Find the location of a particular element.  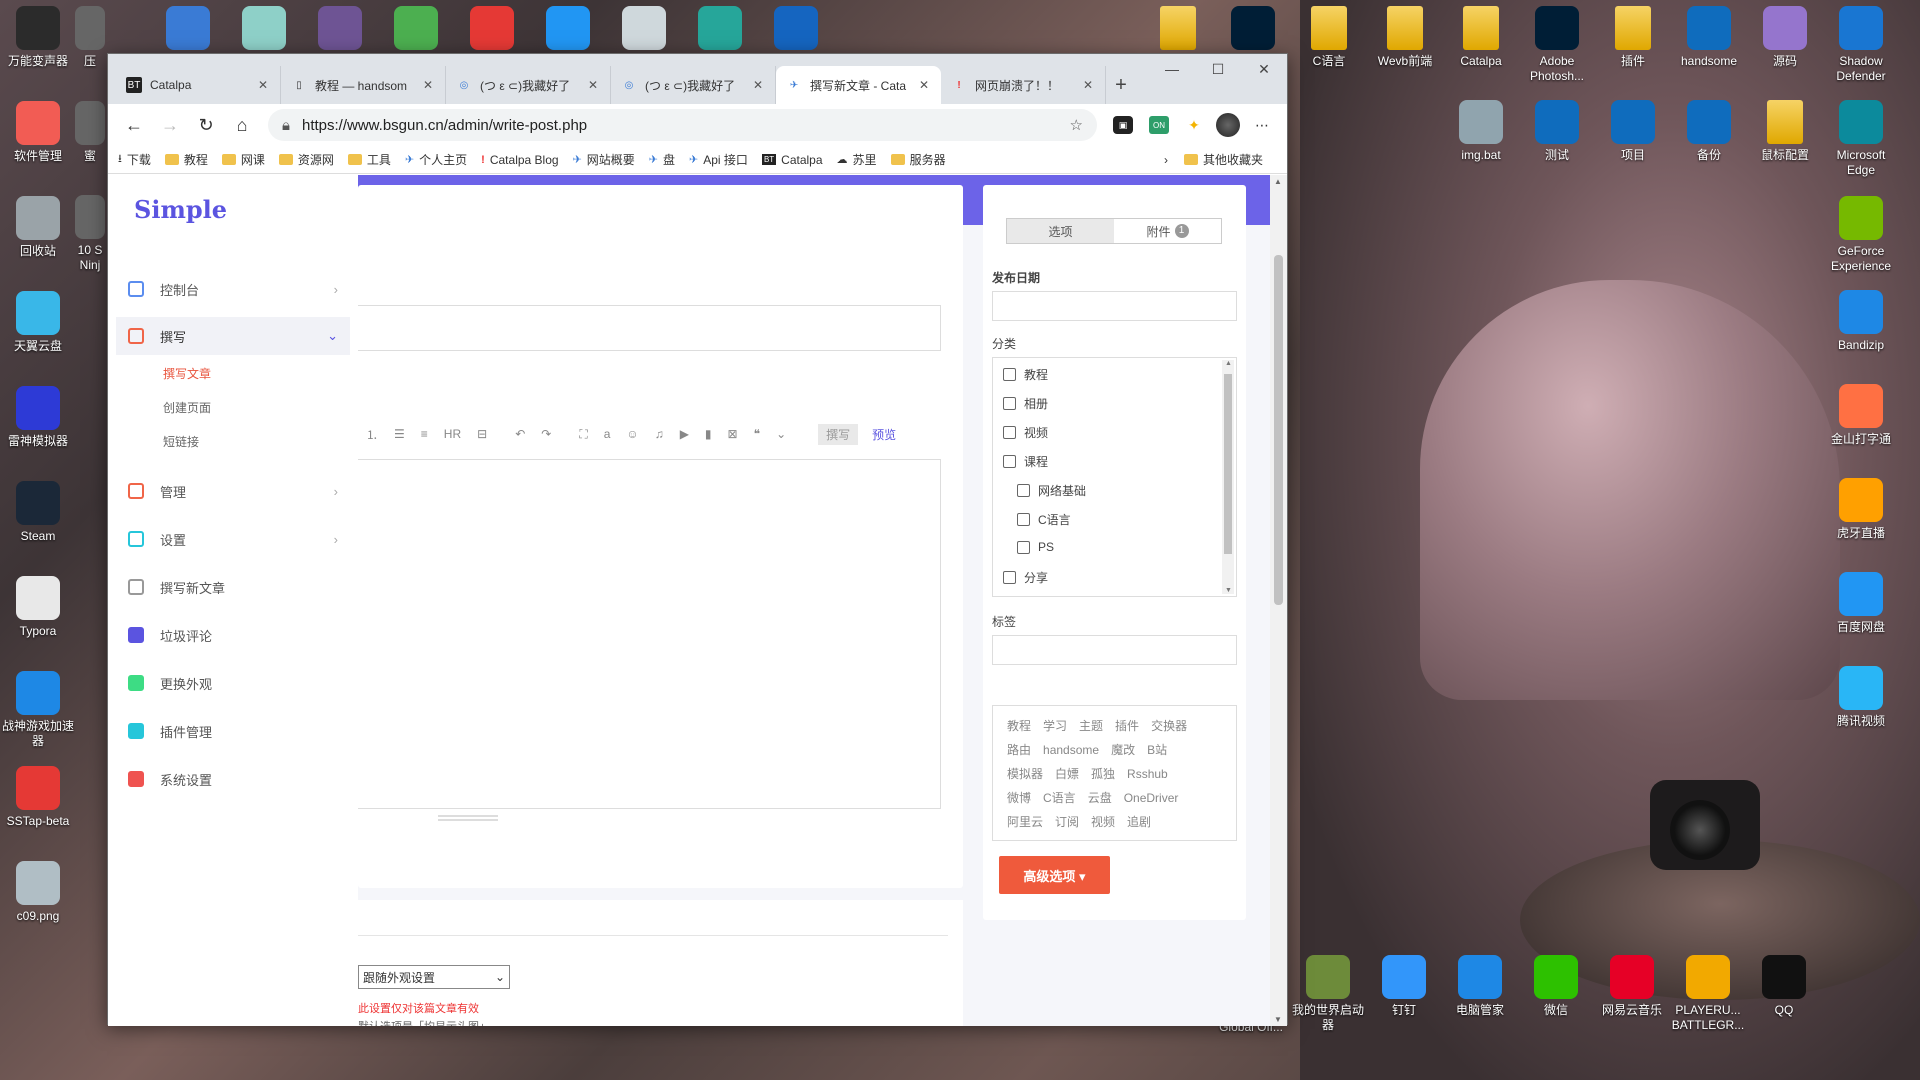

tag-chip: handsome is located at coordinates (1071, 750).